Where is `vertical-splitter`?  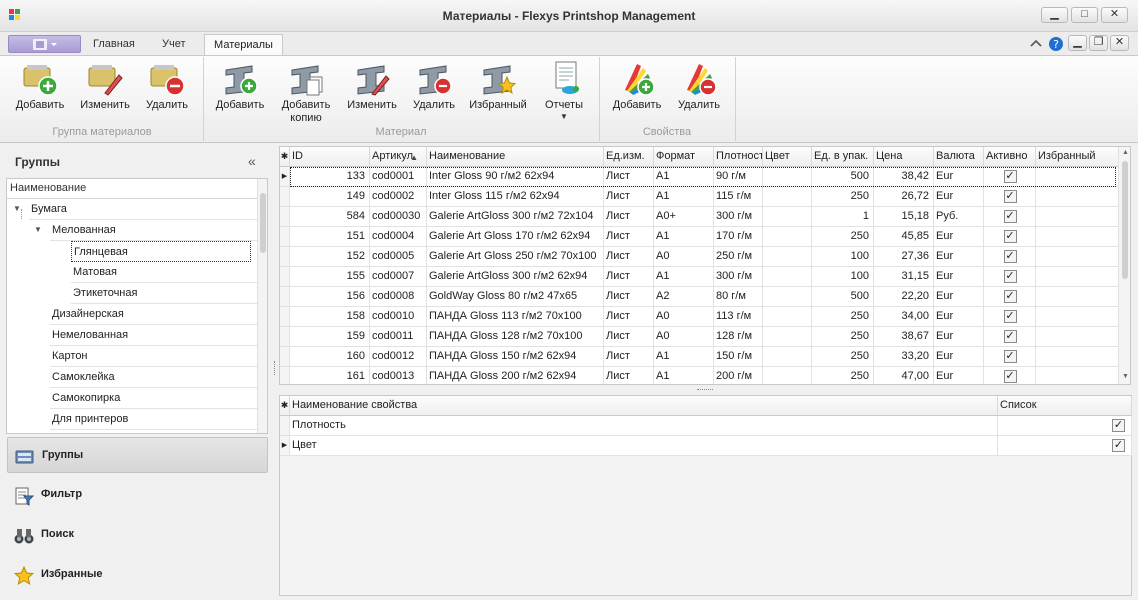
vertical-splitter is located at coordinates (275, 371).